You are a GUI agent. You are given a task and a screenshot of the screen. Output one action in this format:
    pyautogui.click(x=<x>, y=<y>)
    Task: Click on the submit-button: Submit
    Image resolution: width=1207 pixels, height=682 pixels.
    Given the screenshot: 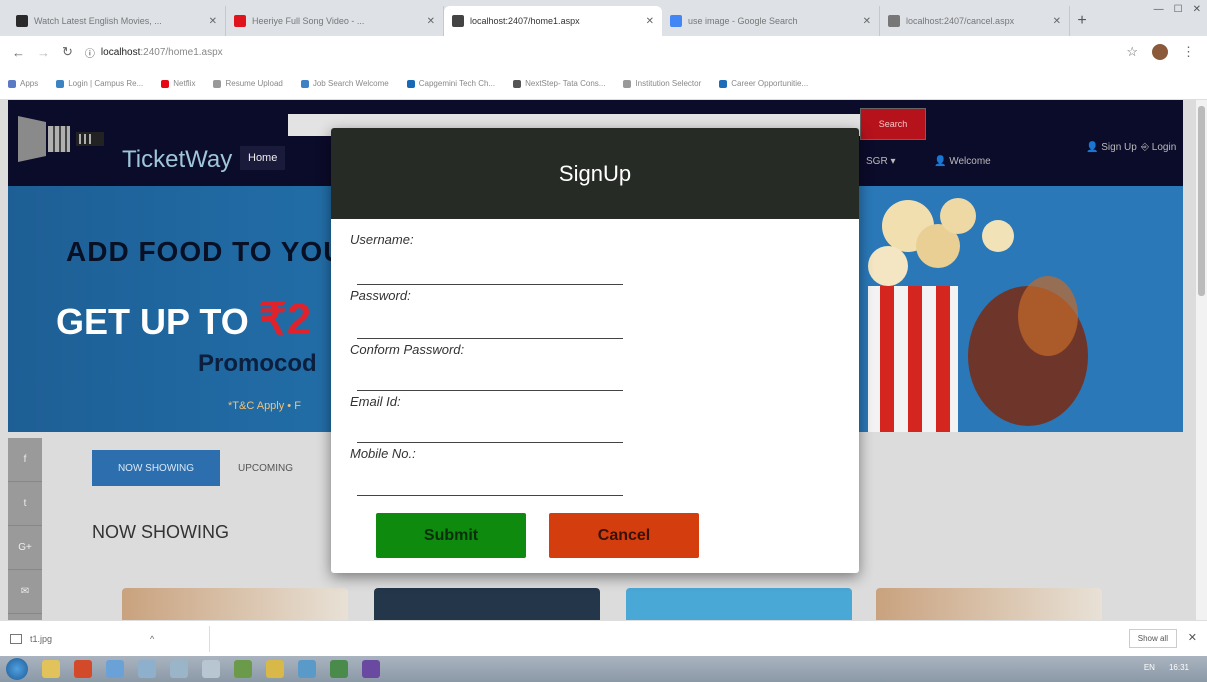 What is the action you would take?
    pyautogui.click(x=451, y=535)
    